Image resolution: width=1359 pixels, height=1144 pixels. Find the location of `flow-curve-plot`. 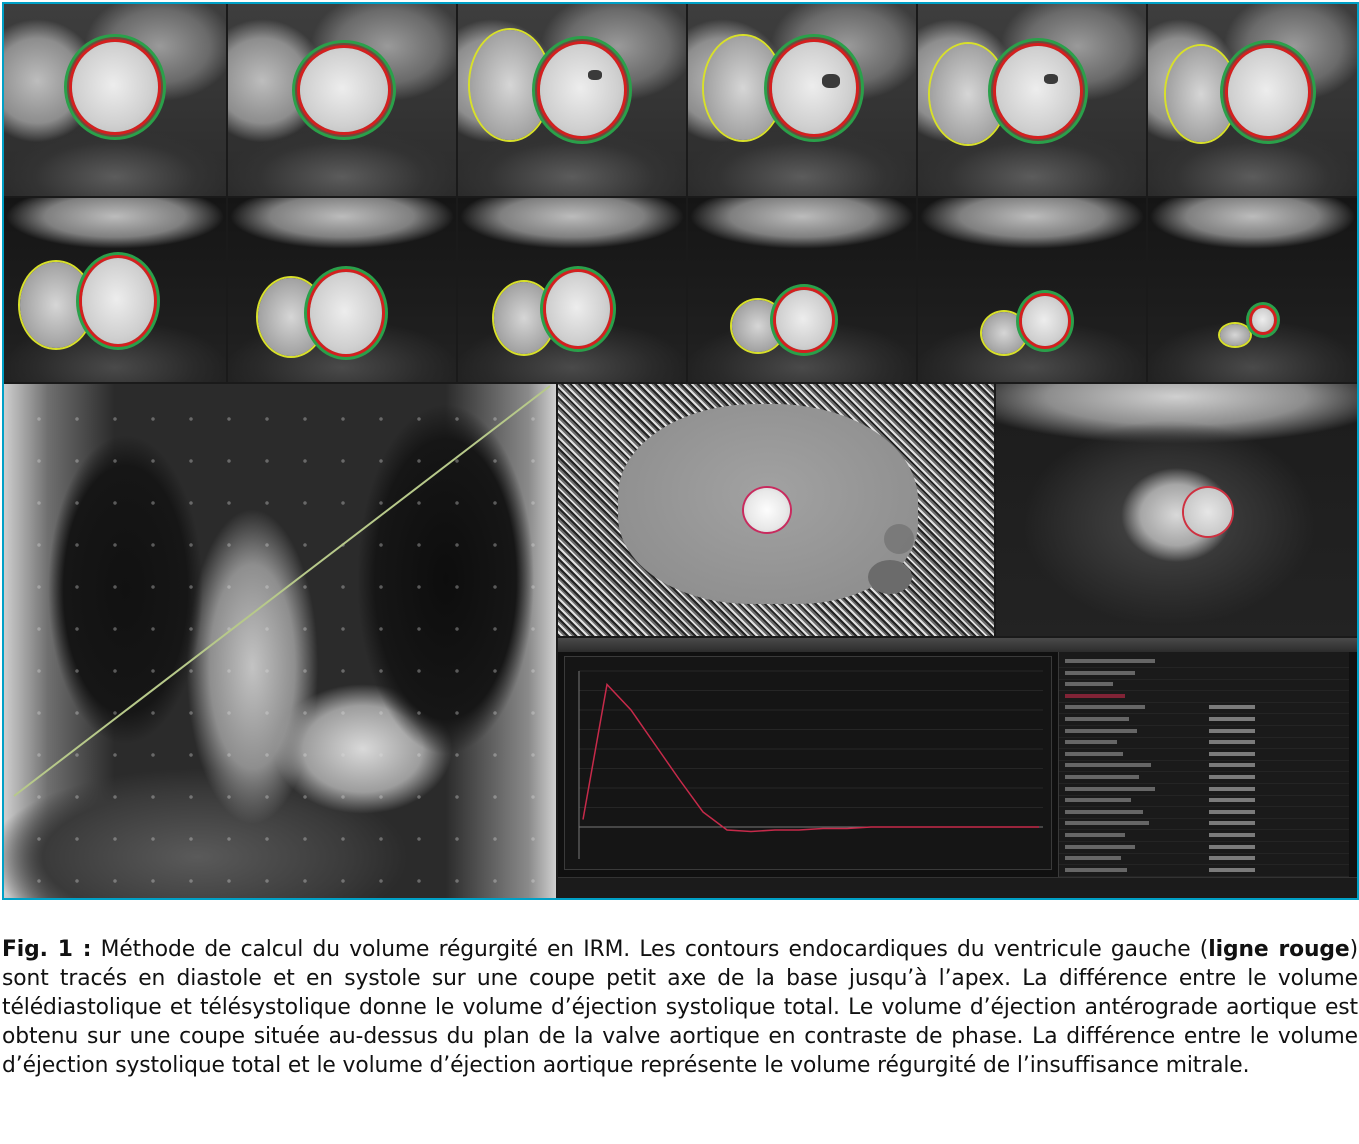

flow-curve-plot is located at coordinates (808, 763).